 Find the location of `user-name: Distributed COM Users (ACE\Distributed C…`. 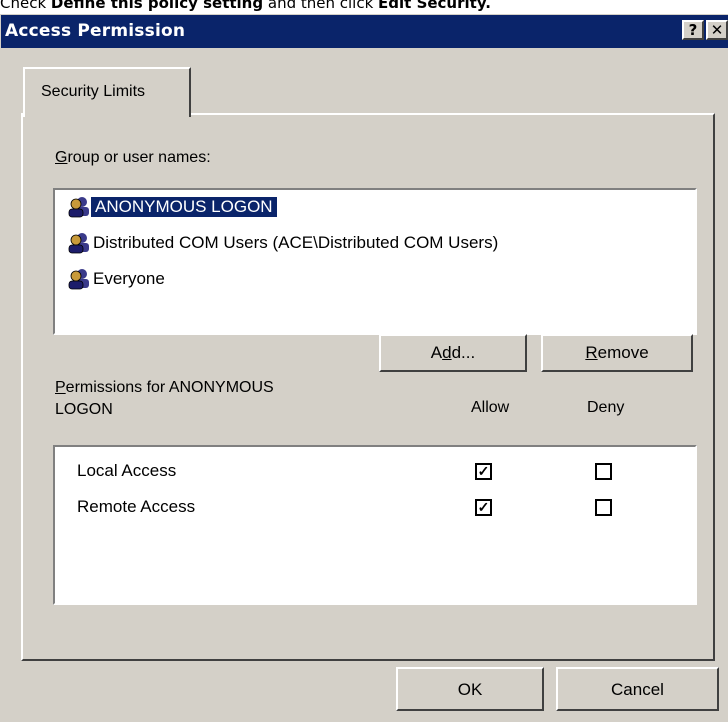

user-name: Distributed COM Users (ACE\Distributed C… is located at coordinates (296, 242).